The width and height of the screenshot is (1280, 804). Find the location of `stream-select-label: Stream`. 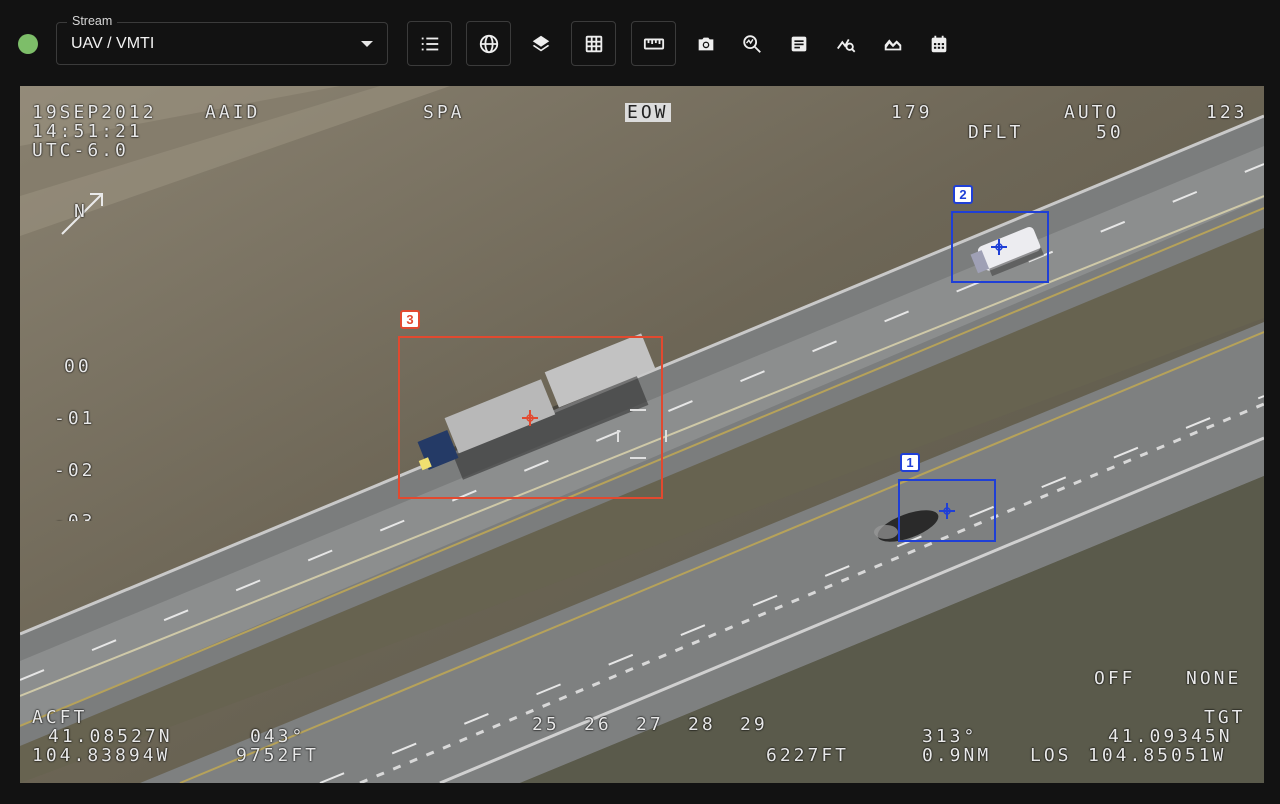

stream-select-label: Stream is located at coordinates (92, 21).